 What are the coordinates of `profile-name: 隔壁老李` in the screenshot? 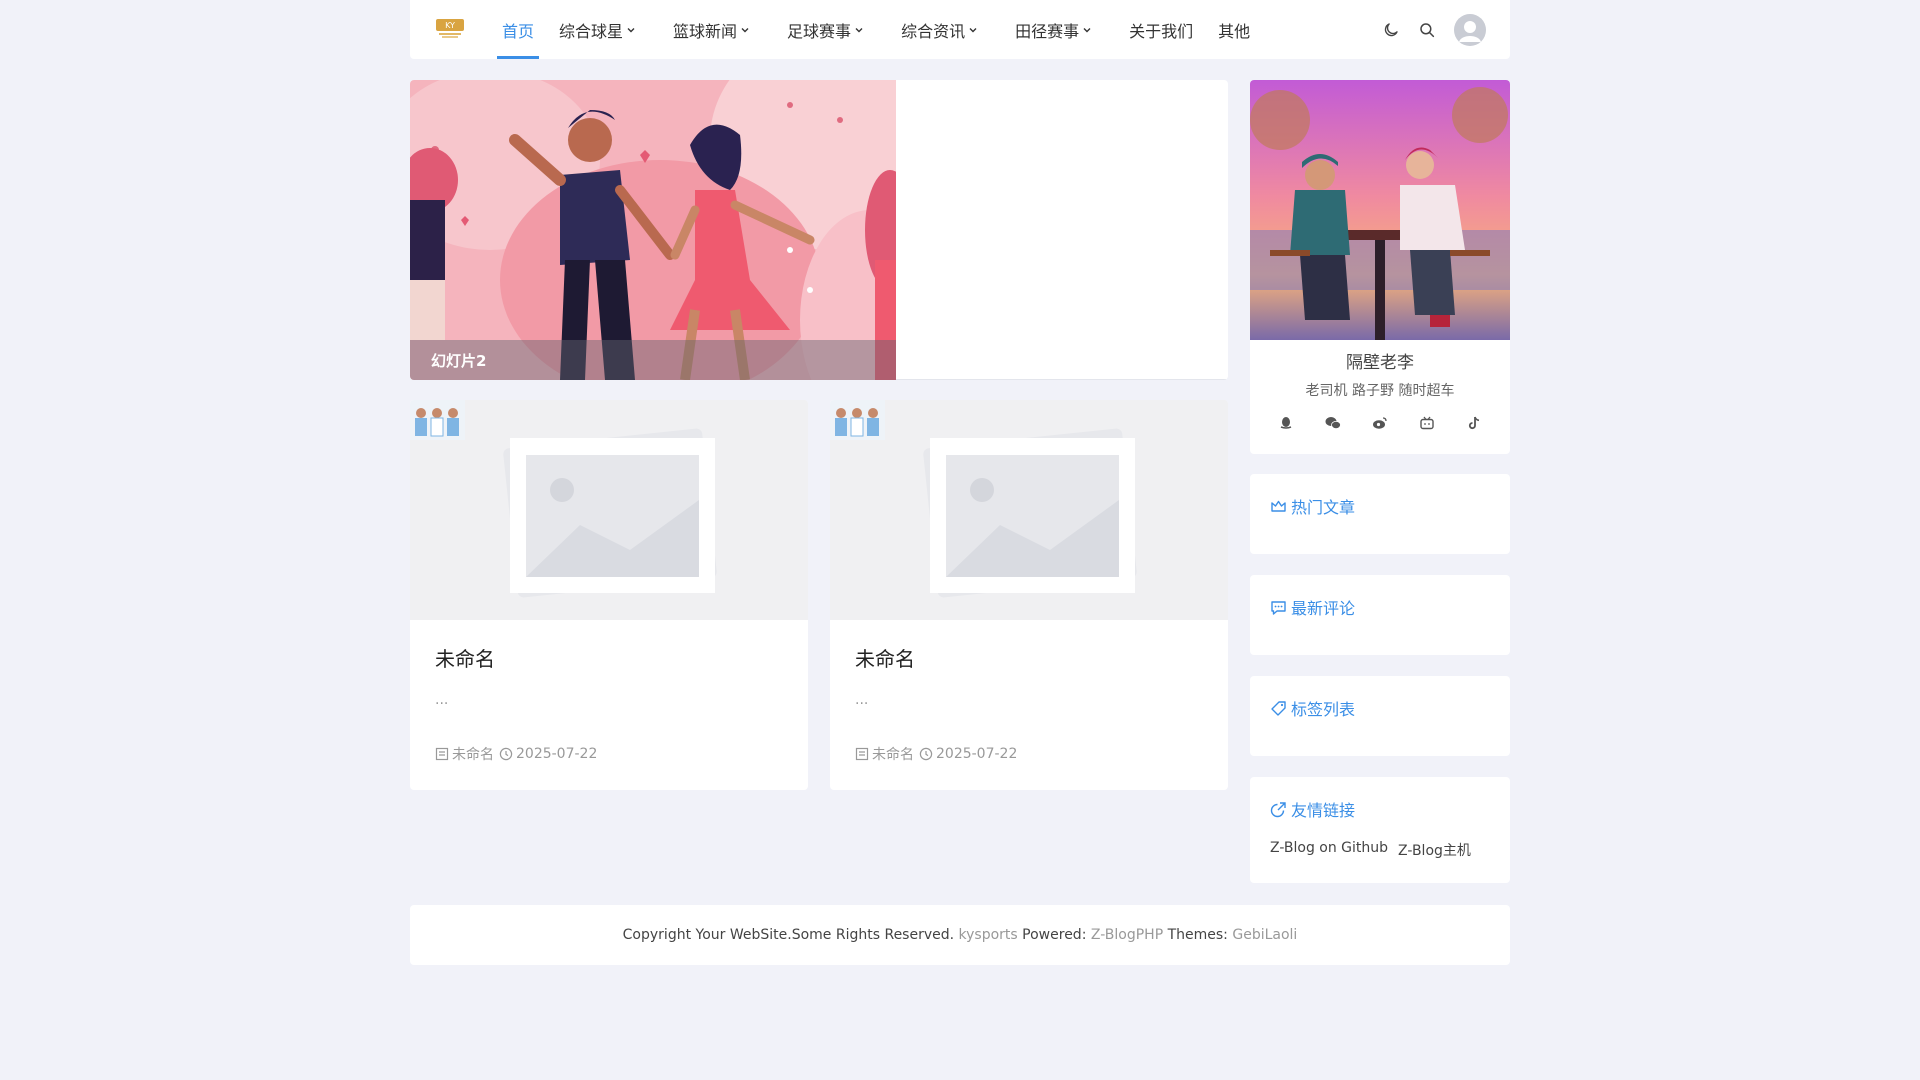 It's located at (1380, 363).